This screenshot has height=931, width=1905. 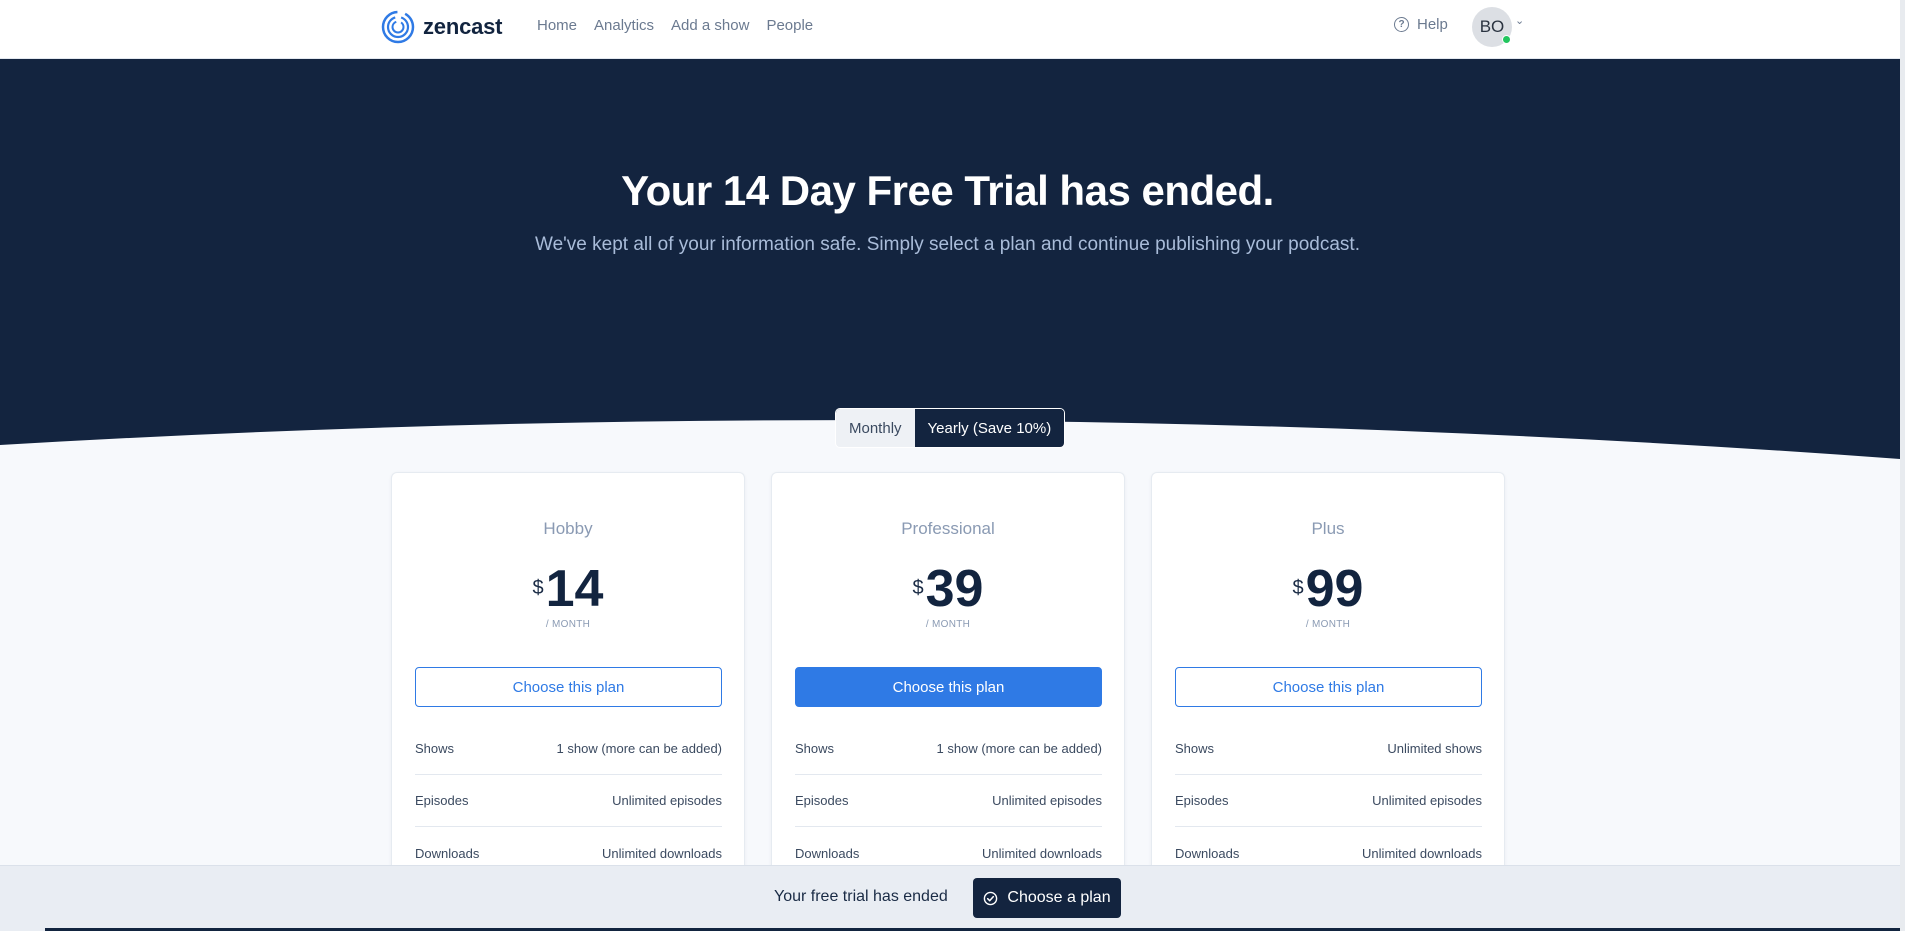 I want to click on help-label: Help, so click(x=1432, y=24).